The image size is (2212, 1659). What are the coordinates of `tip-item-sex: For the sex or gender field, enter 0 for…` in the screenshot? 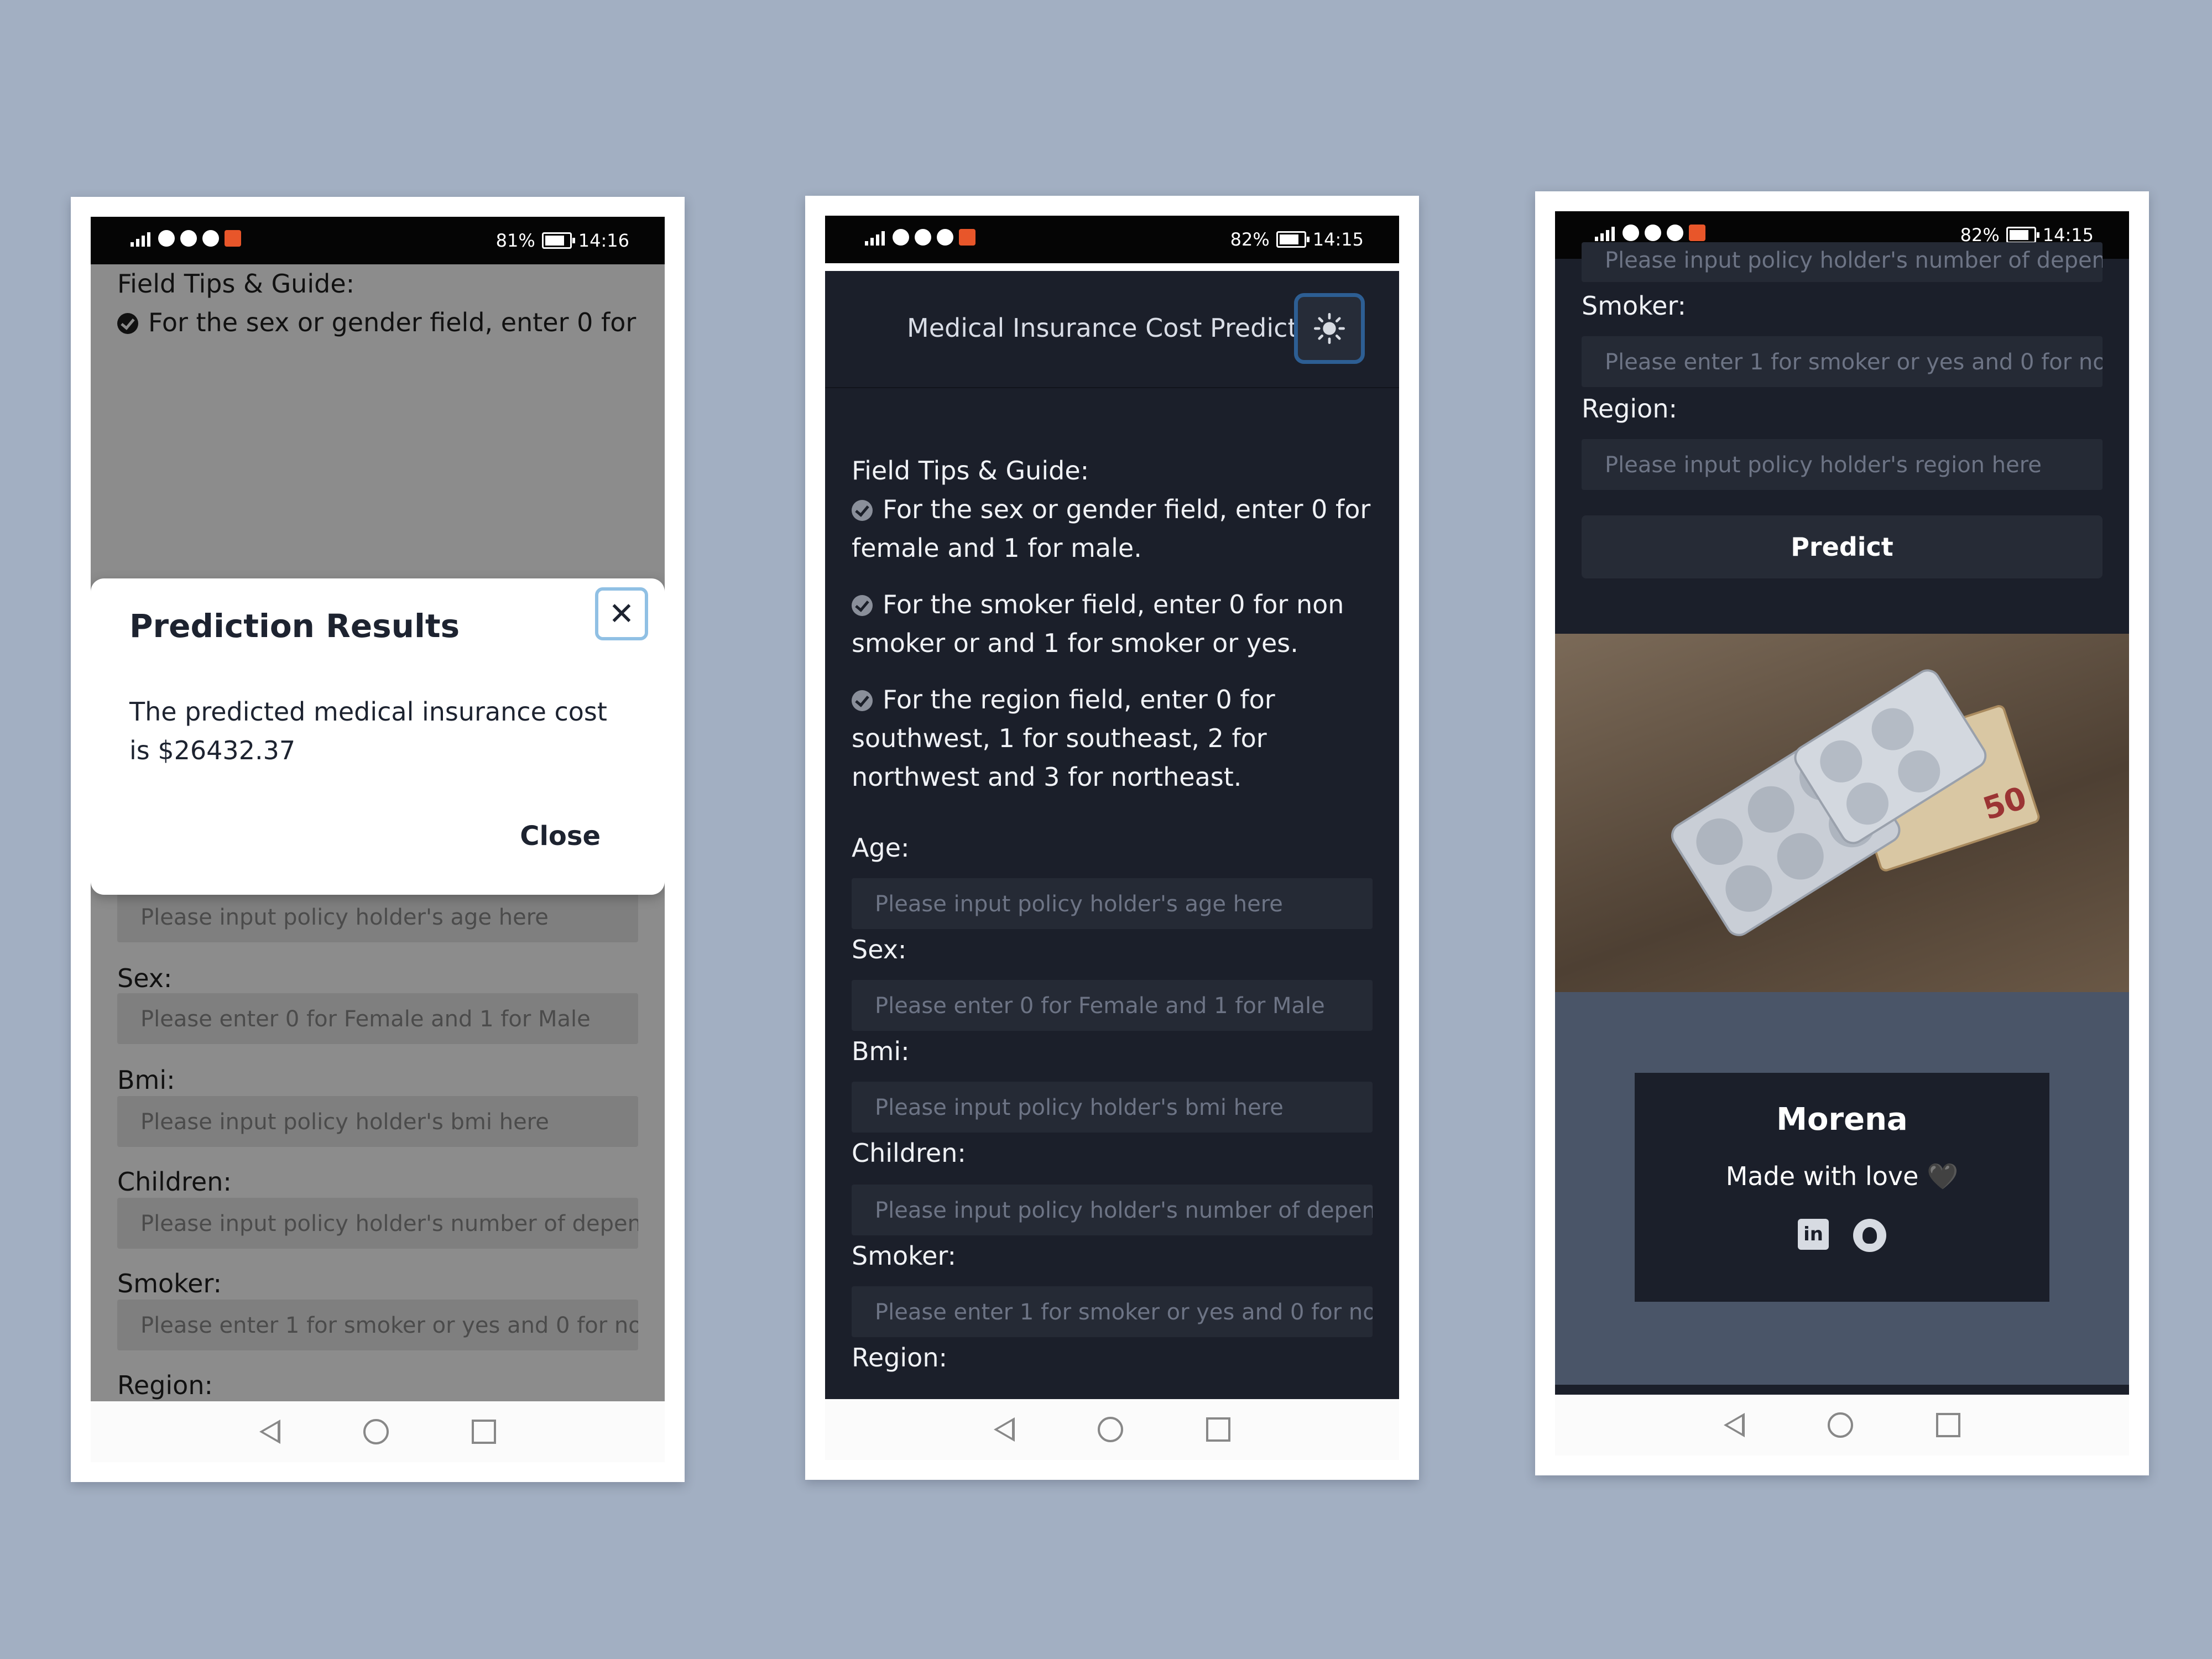 It's located at (1112, 528).